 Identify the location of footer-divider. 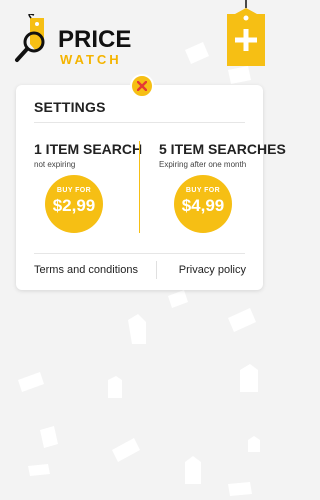
(156, 270).